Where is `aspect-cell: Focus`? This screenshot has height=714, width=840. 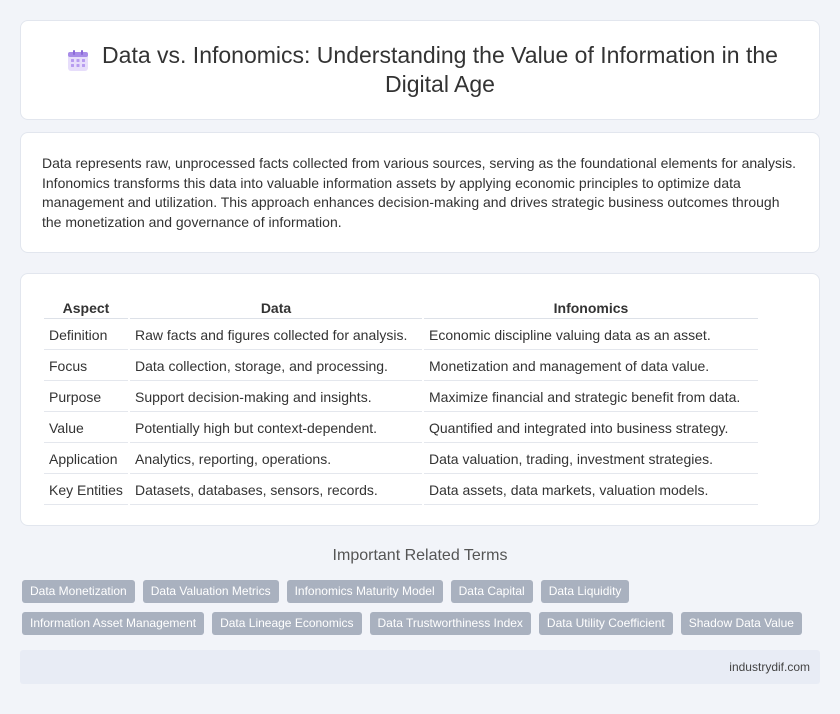
aspect-cell: Focus is located at coordinates (86, 366).